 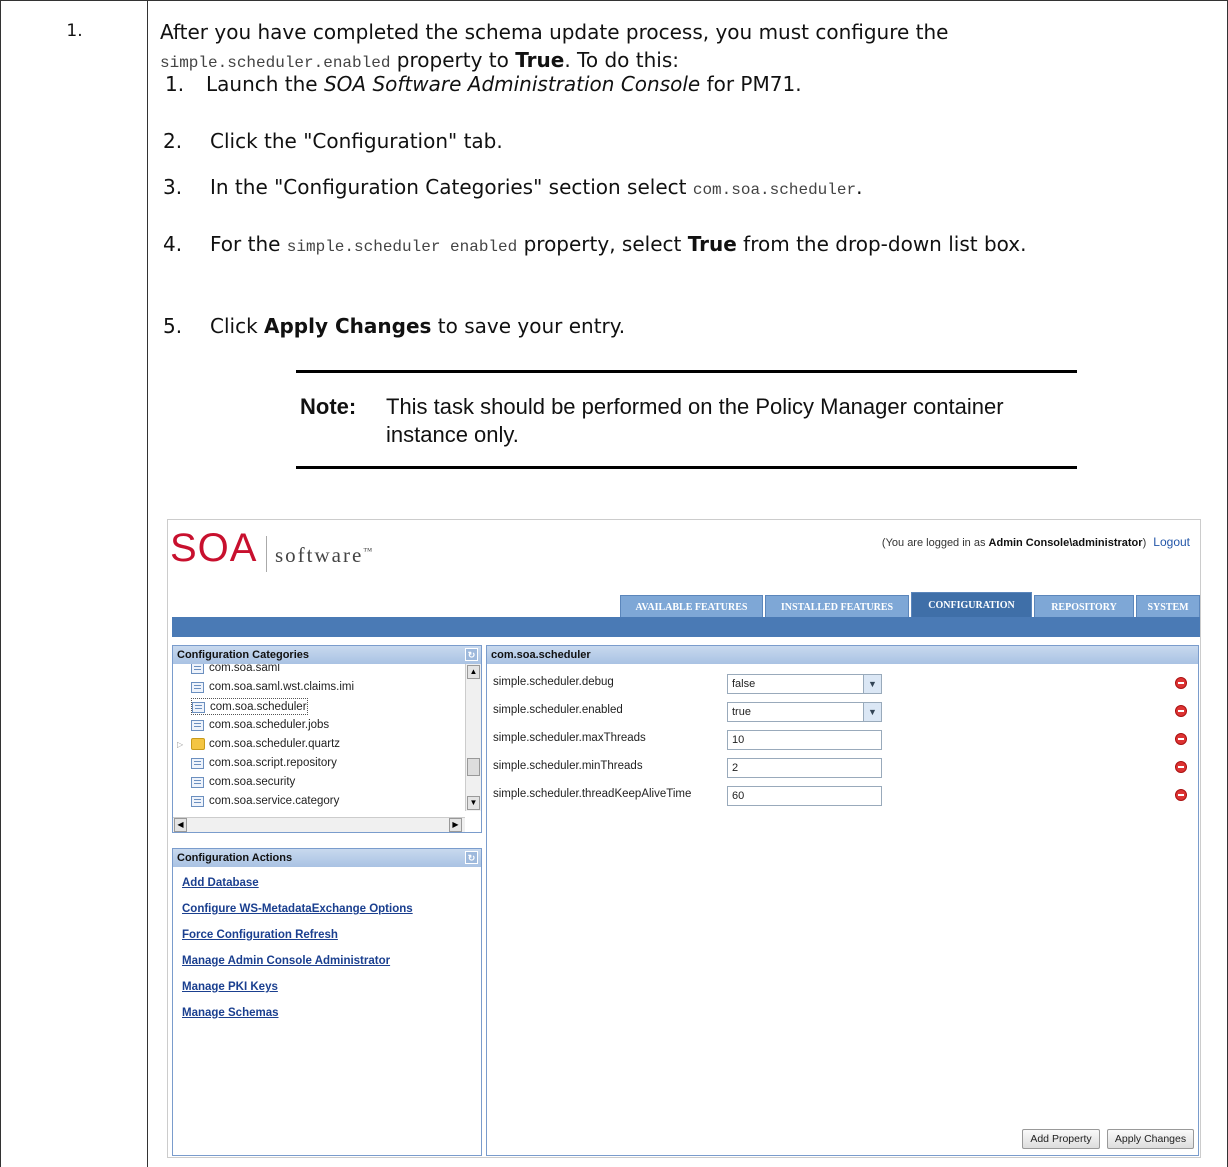 What do you see at coordinates (738, 740) in the screenshot?
I see `property-value: 10` at bounding box center [738, 740].